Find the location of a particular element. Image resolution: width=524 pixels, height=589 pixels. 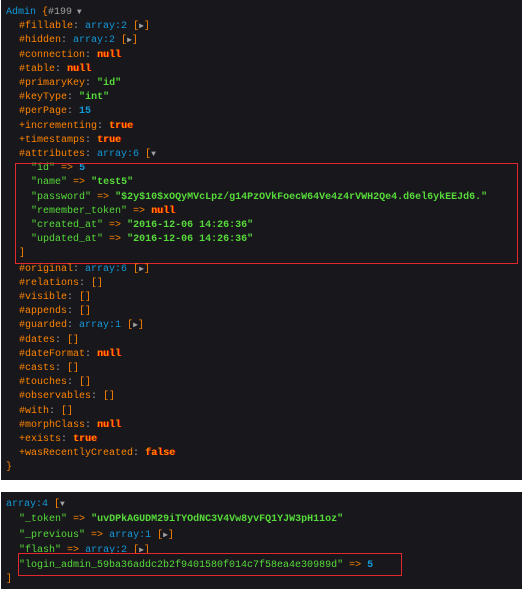

property-key: incrementing is located at coordinates (61, 126).